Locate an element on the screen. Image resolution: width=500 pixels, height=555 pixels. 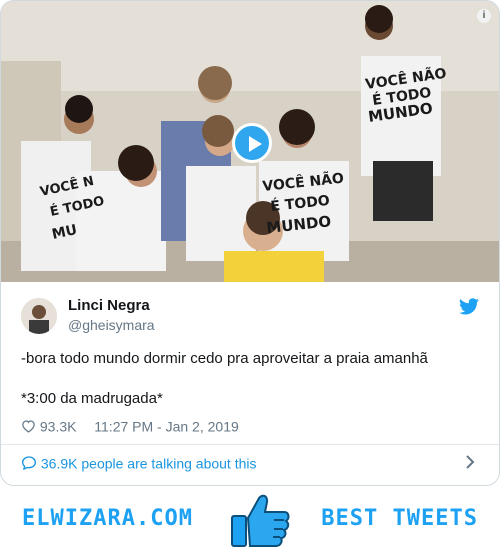
chevron-right-icon is located at coordinates (470, 462).